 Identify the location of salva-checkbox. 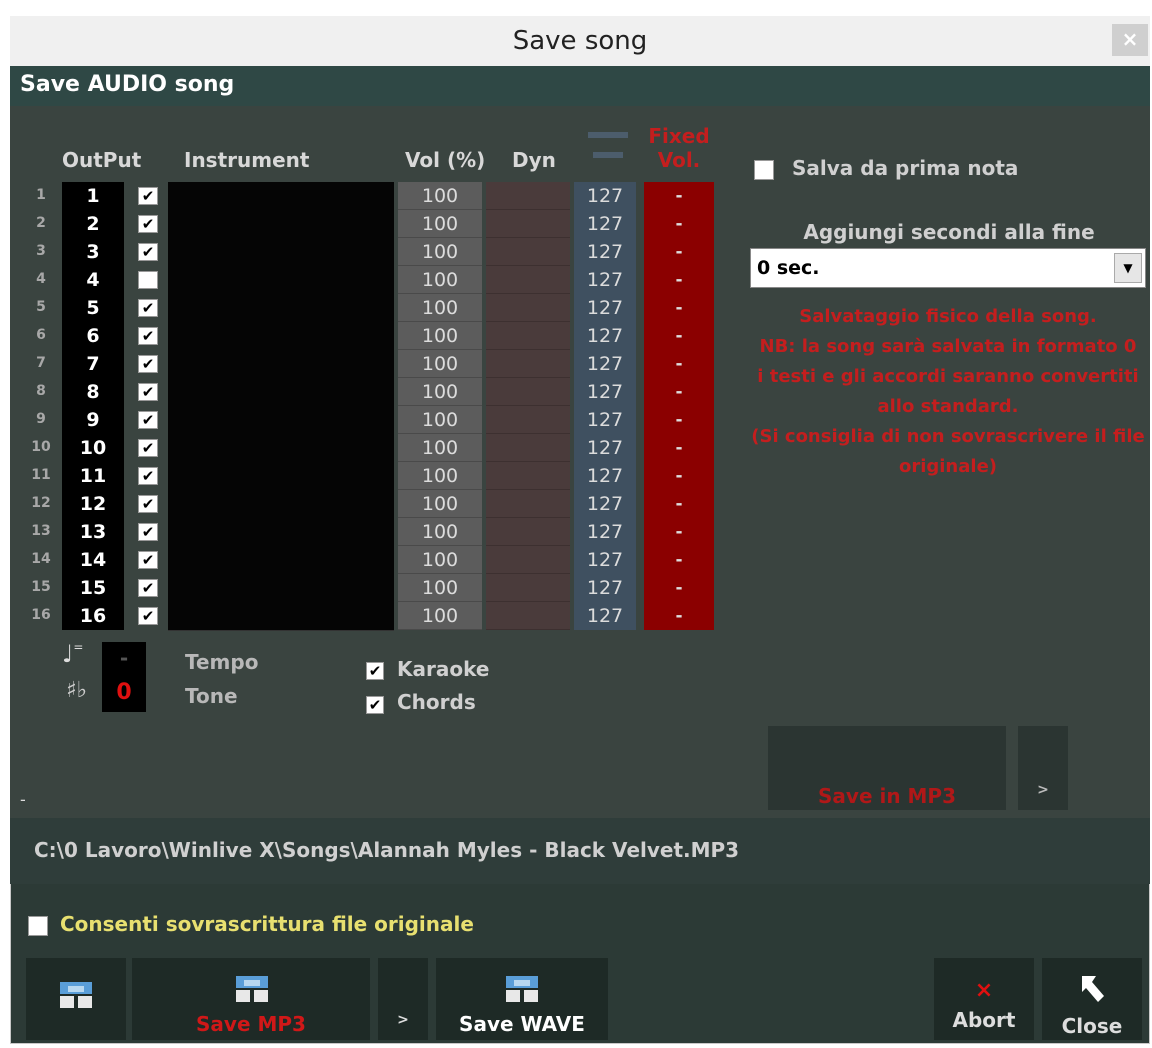
(764, 170).